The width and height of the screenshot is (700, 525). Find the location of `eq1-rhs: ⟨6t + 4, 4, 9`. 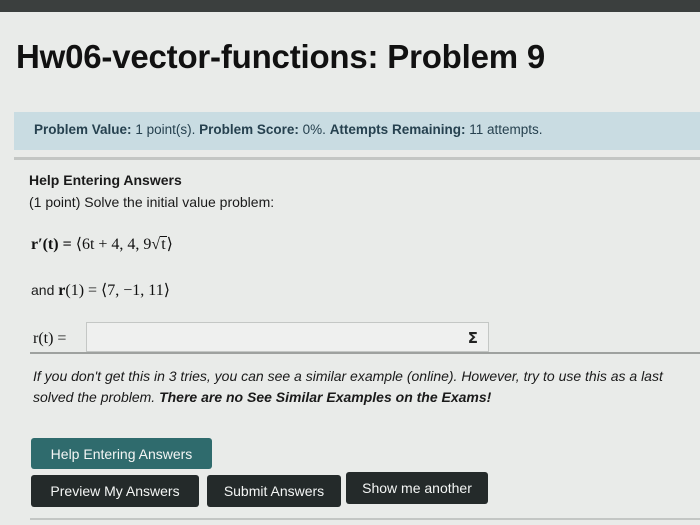

eq1-rhs: ⟨6t + 4, 4, 9 is located at coordinates (113, 244).